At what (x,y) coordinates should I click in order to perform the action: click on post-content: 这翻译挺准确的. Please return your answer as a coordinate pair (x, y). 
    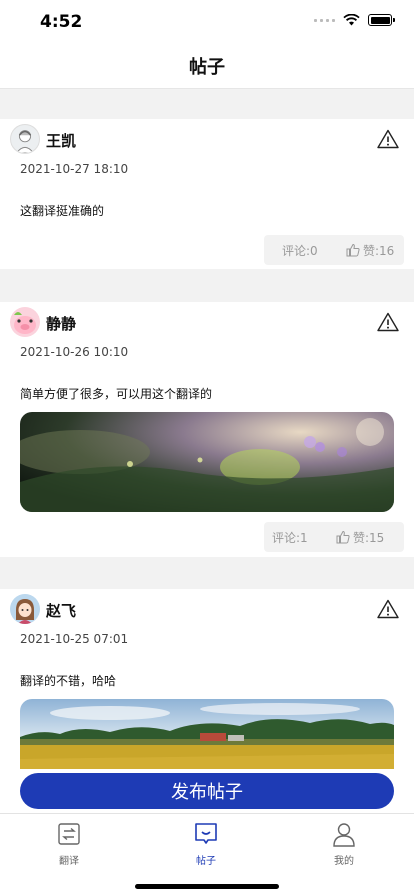
    Looking at the image, I should click on (62, 211).